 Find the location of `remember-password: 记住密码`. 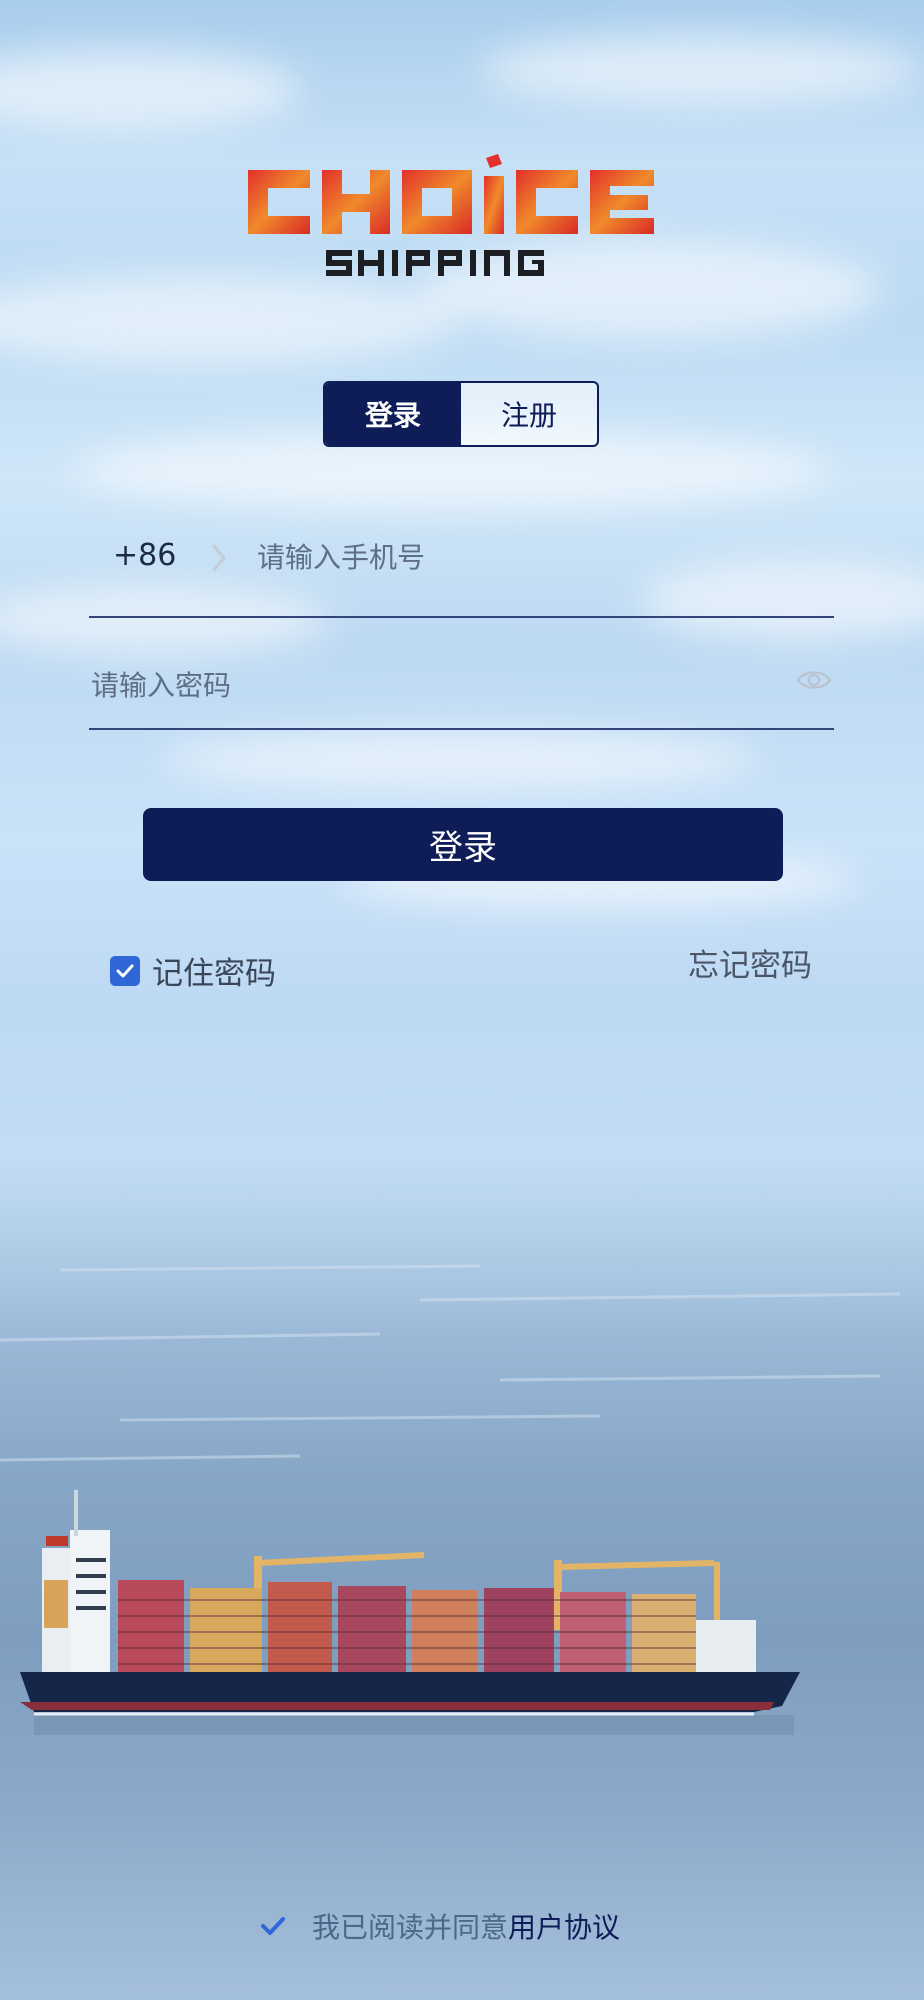

remember-password: 记住密码 is located at coordinates (193, 970).